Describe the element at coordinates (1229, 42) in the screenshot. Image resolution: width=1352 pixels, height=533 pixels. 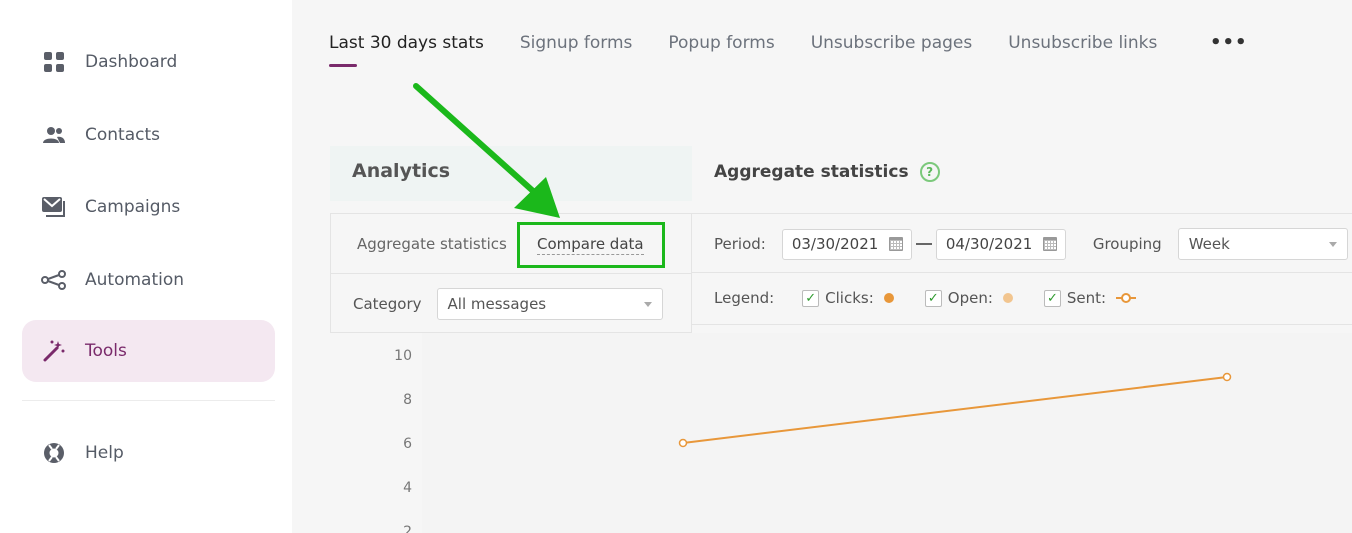
I see `more-tabs-icon: •••` at that location.